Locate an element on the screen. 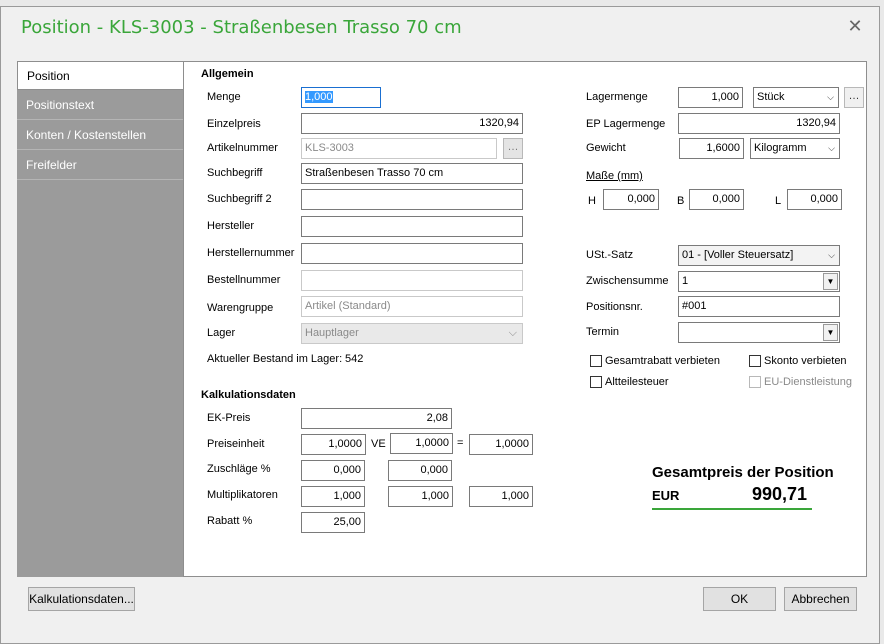  skonto-checkbox is located at coordinates (755, 361).